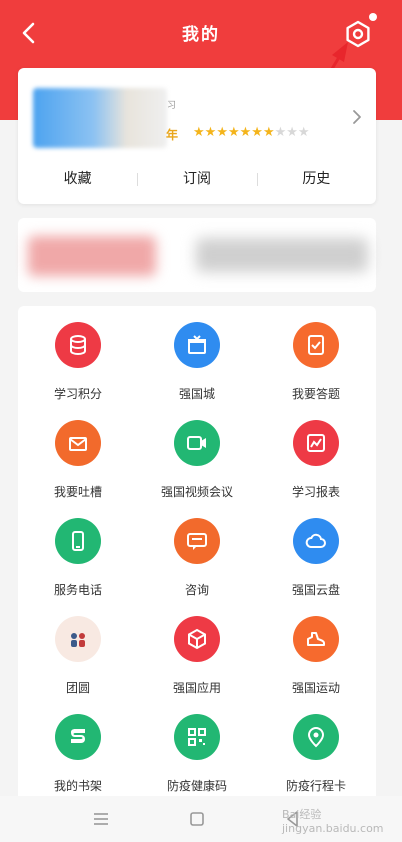  What do you see at coordinates (197, 639) in the screenshot?
I see `cube-icon` at bounding box center [197, 639].